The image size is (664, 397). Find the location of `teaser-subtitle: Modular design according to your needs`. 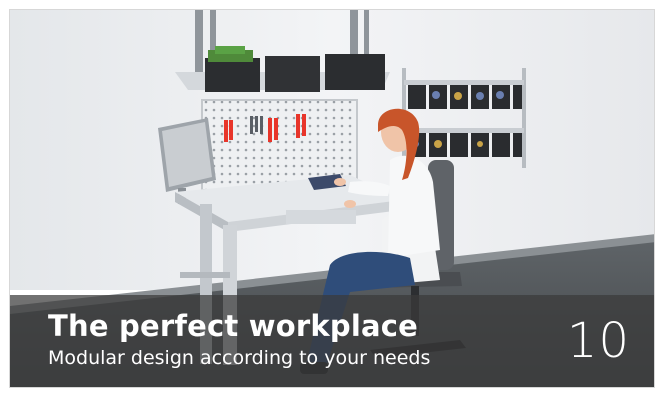

teaser-subtitle: Modular design according to your needs is located at coordinates (239, 358).